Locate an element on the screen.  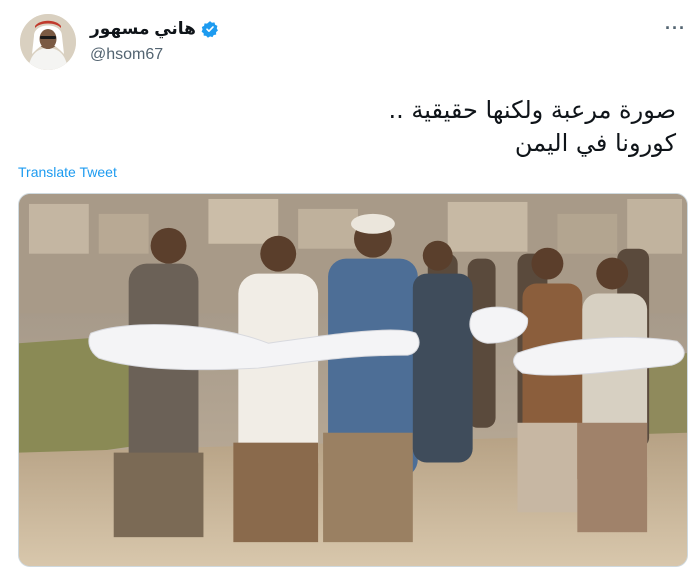
name-row: هاني مسهور is located at coordinates (154, 29).